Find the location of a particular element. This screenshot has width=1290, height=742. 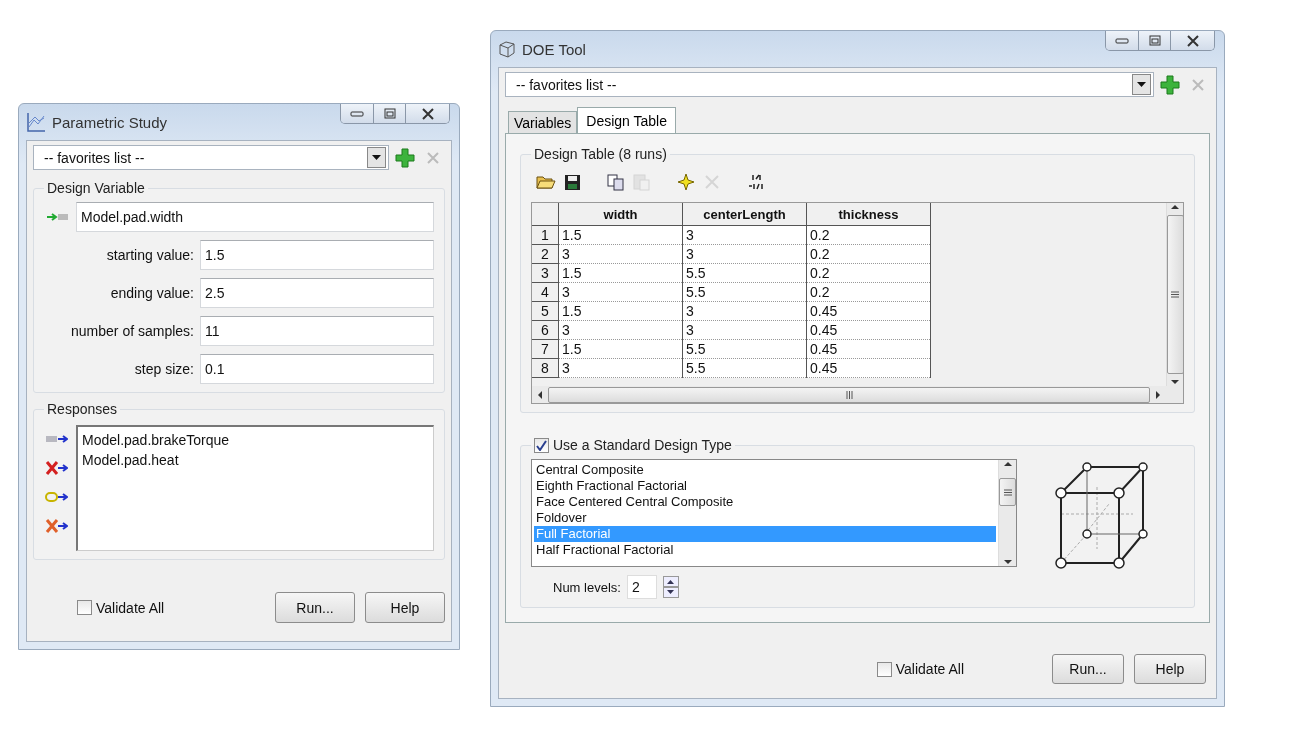

group-title: Design Table (8 runs) is located at coordinates (600, 154).